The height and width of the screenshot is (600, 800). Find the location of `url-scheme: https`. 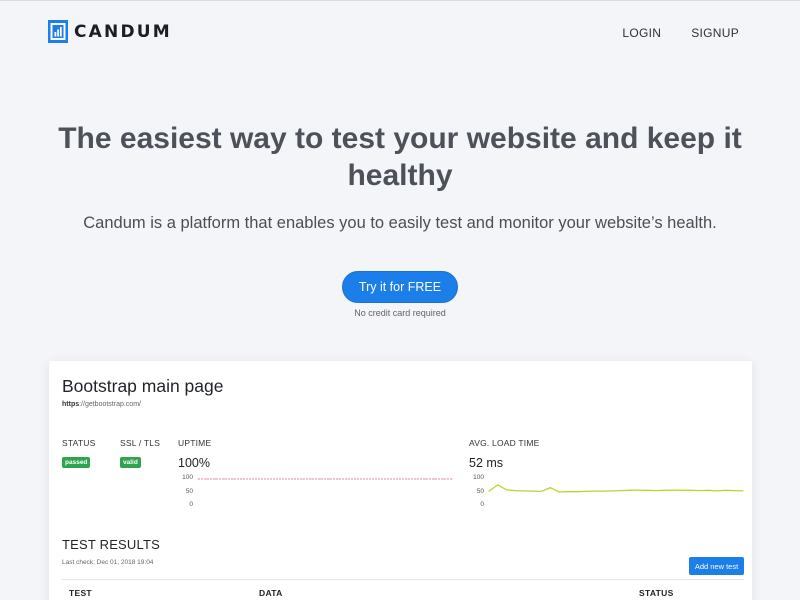

url-scheme: https is located at coordinates (71, 404).